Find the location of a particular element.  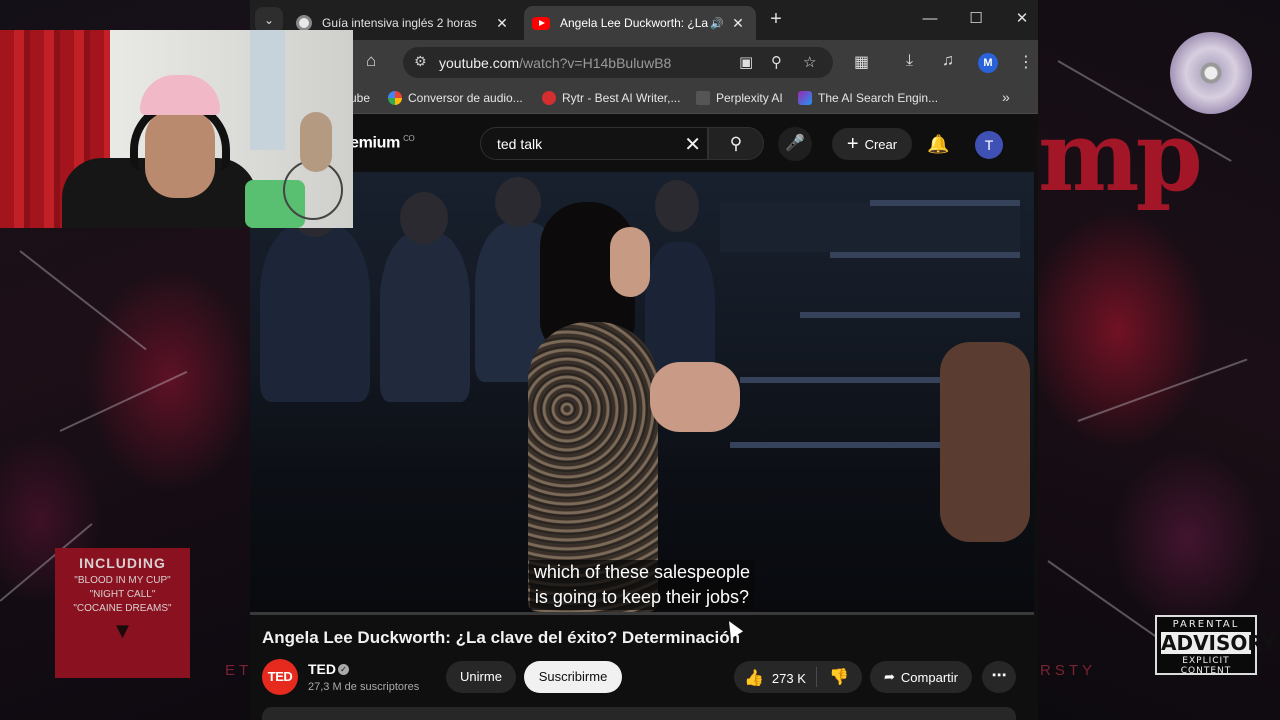

join-button: Unirme is located at coordinates (481, 677).